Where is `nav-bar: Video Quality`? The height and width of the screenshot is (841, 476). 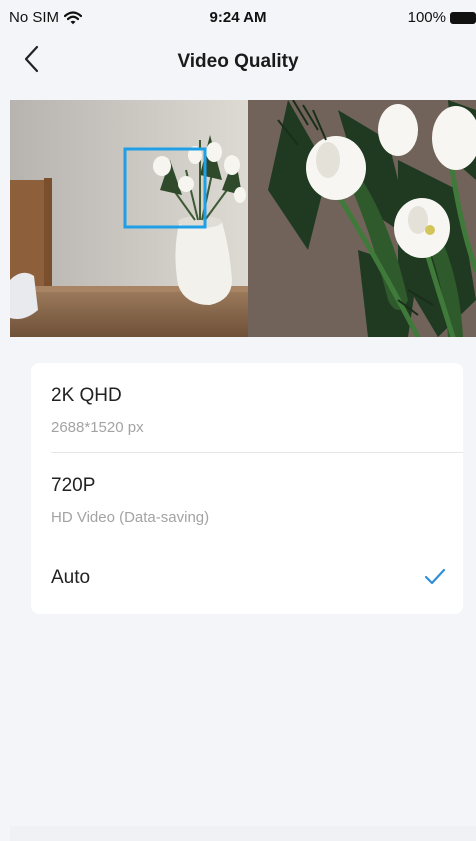
nav-bar: Video Quality is located at coordinates (238, 62).